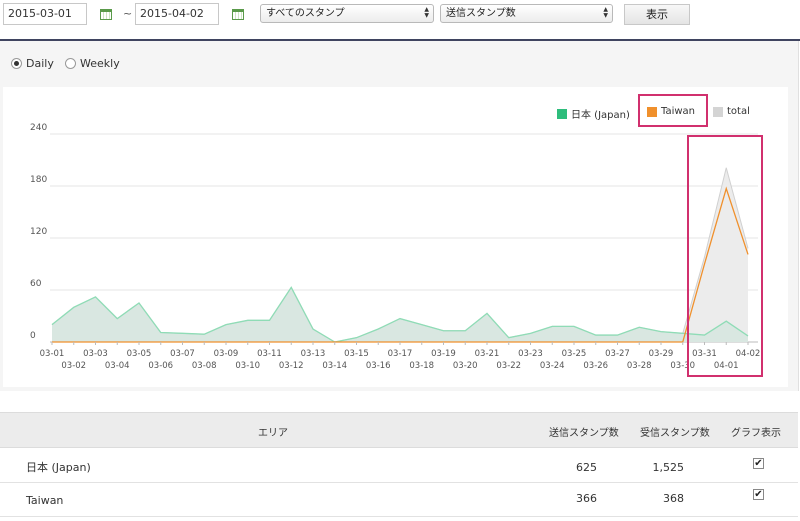 The image size is (800, 521). What do you see at coordinates (52, 354) in the screenshot?
I see `x-tick-label: 03-01` at bounding box center [52, 354].